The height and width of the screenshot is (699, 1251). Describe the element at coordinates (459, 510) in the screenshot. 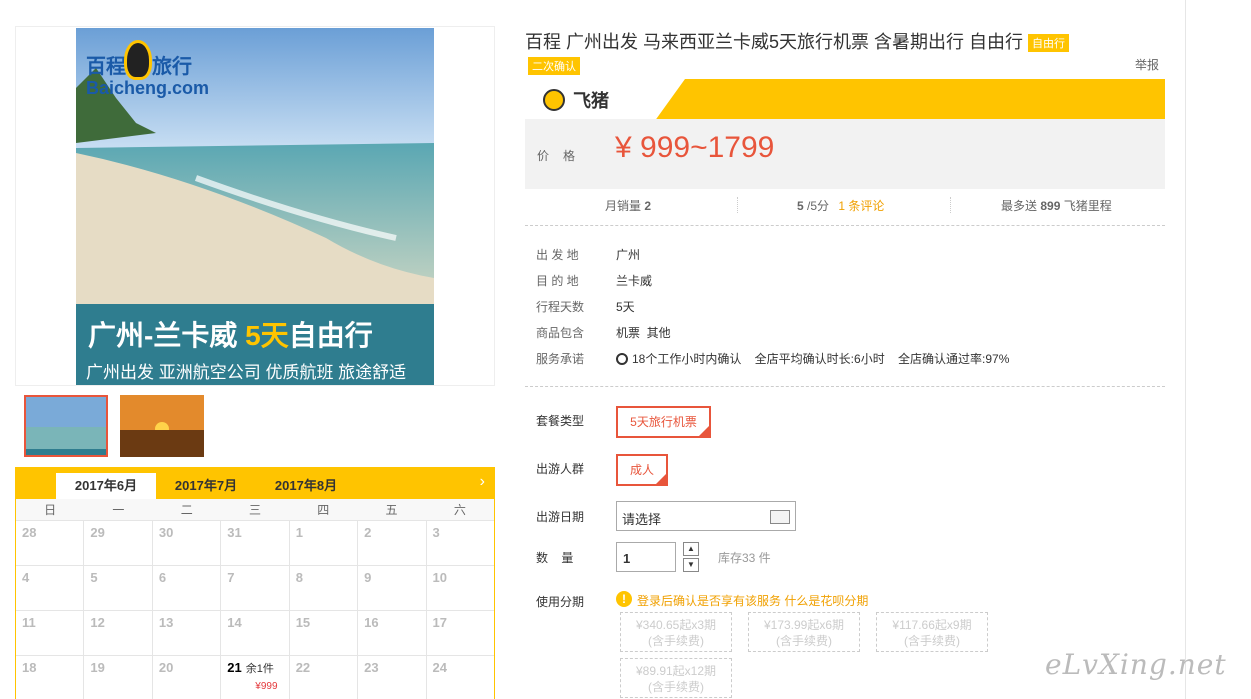

I see `weekday-label: 六` at that location.